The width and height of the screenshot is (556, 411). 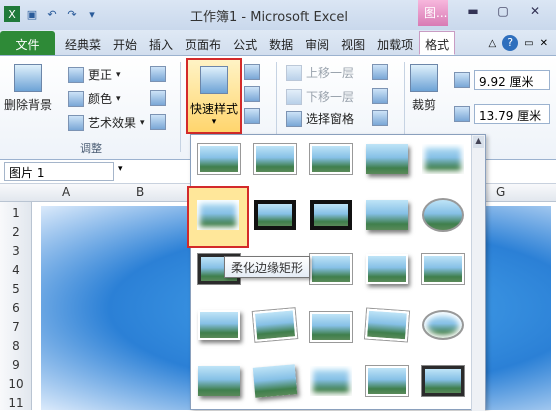 What do you see at coordinates (16, 365) in the screenshot?
I see `row-header: 9` at bounding box center [16, 365].